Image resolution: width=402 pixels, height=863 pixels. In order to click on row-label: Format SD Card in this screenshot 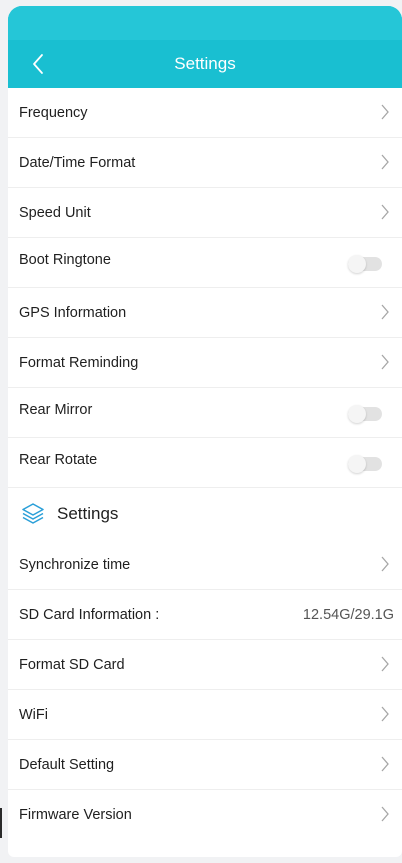, I will do `click(72, 665)`.